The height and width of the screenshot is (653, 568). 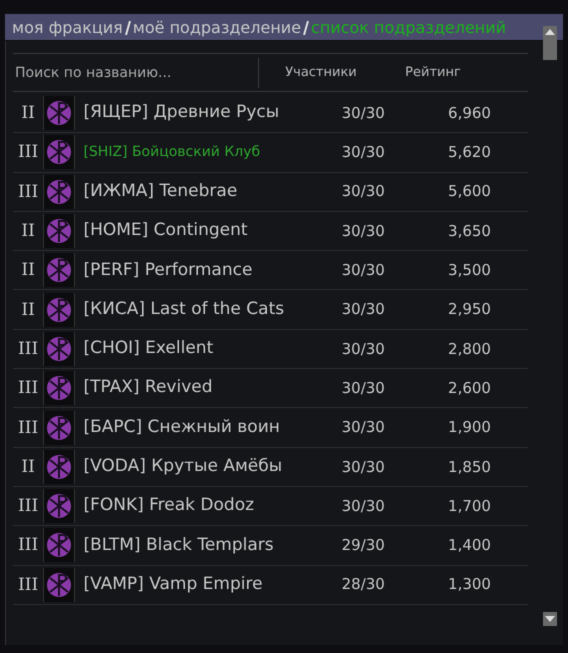 I want to click on unit-name: [CHOI] Exellent, so click(x=195, y=349).